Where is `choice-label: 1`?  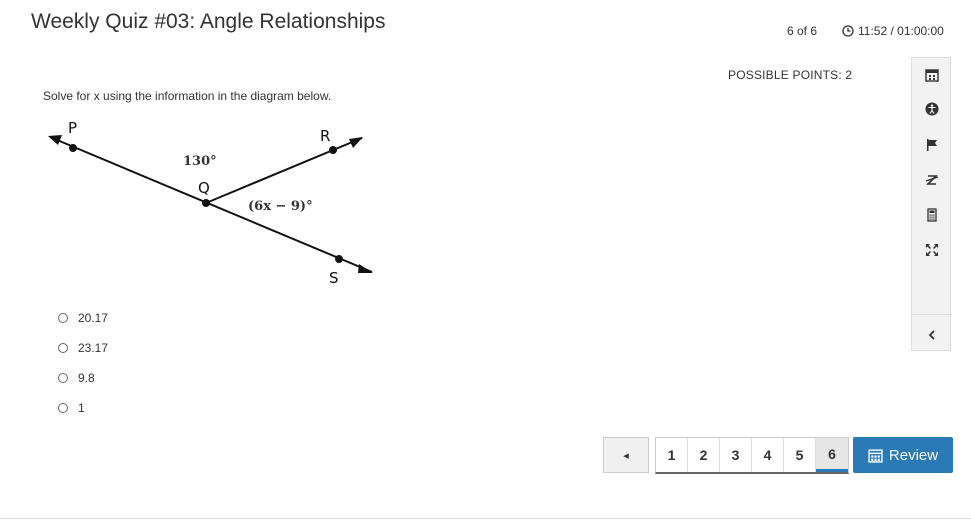
choice-label: 1 is located at coordinates (81, 408).